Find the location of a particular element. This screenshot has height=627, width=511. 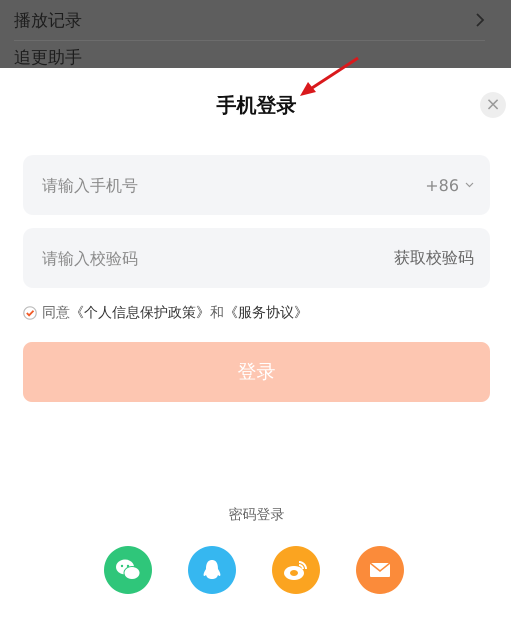

password-login-link: 密码登录 is located at coordinates (256, 515).